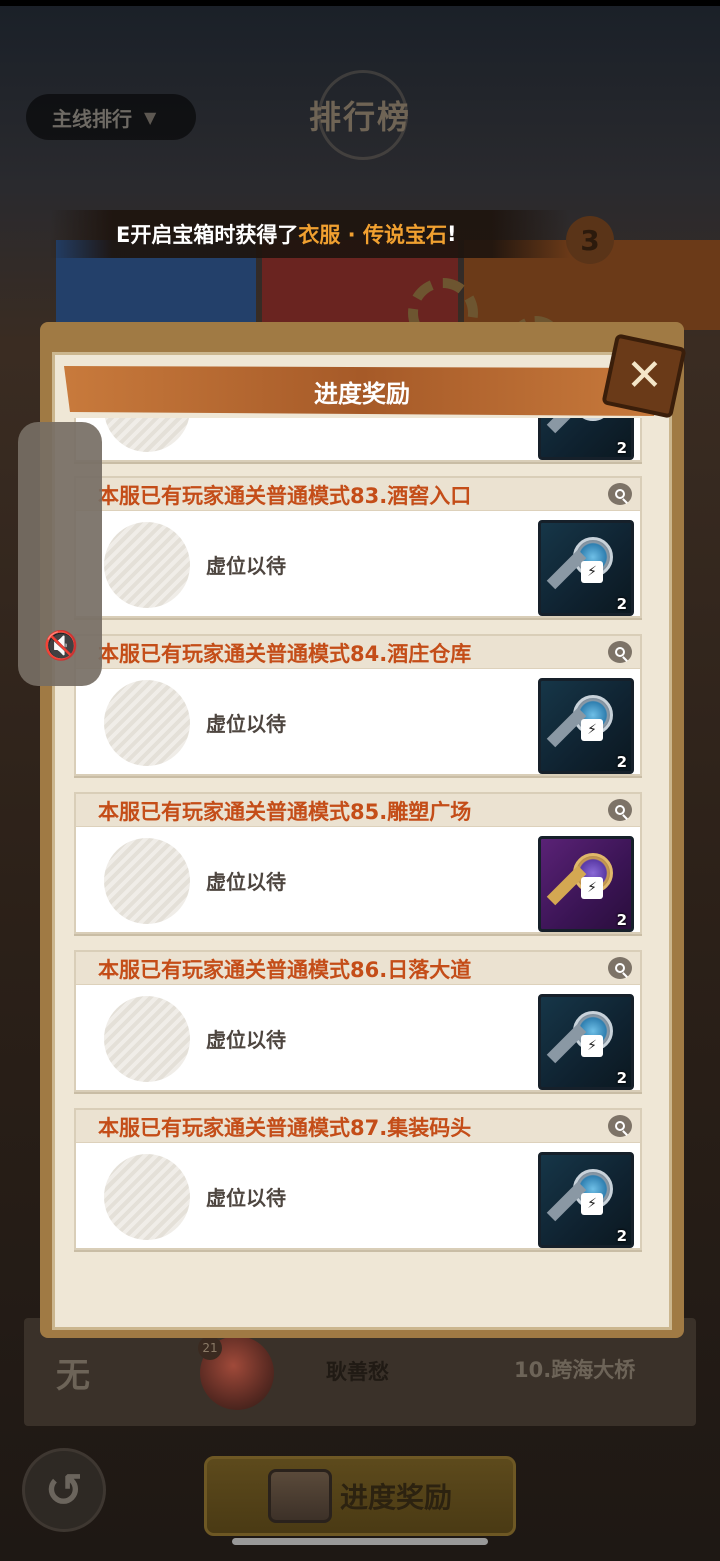 The width and height of the screenshot is (720, 1561). Describe the element at coordinates (575, 1370) in the screenshot. I see `player-stage: 10.跨海大桥` at that location.